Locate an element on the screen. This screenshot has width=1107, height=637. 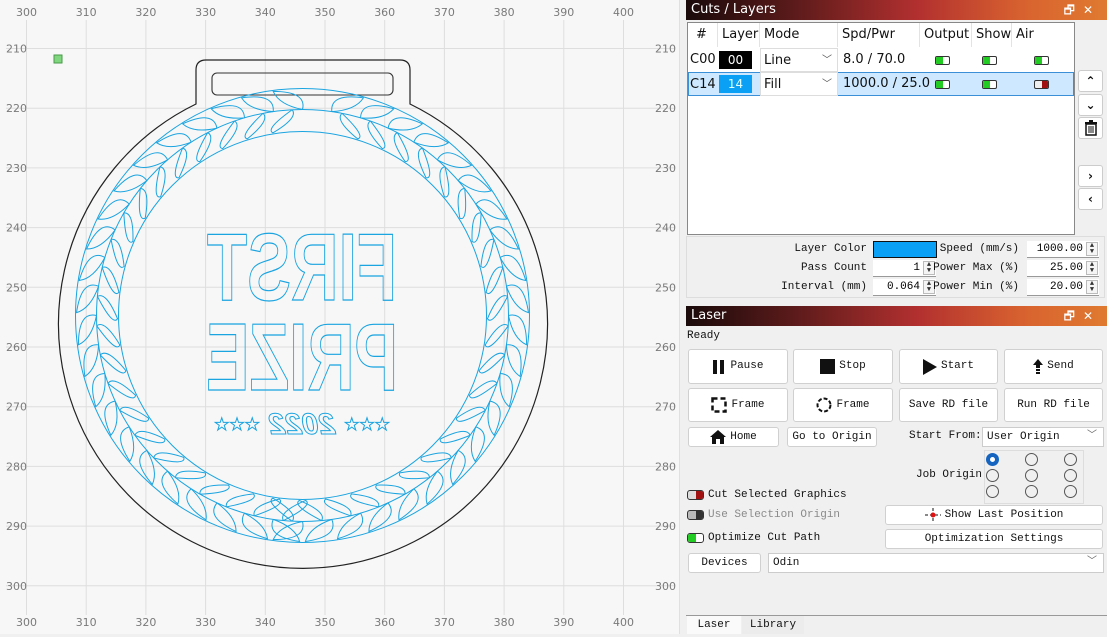
power-min-input: 20.00 ▲ ▼ is located at coordinates (1063, 287).